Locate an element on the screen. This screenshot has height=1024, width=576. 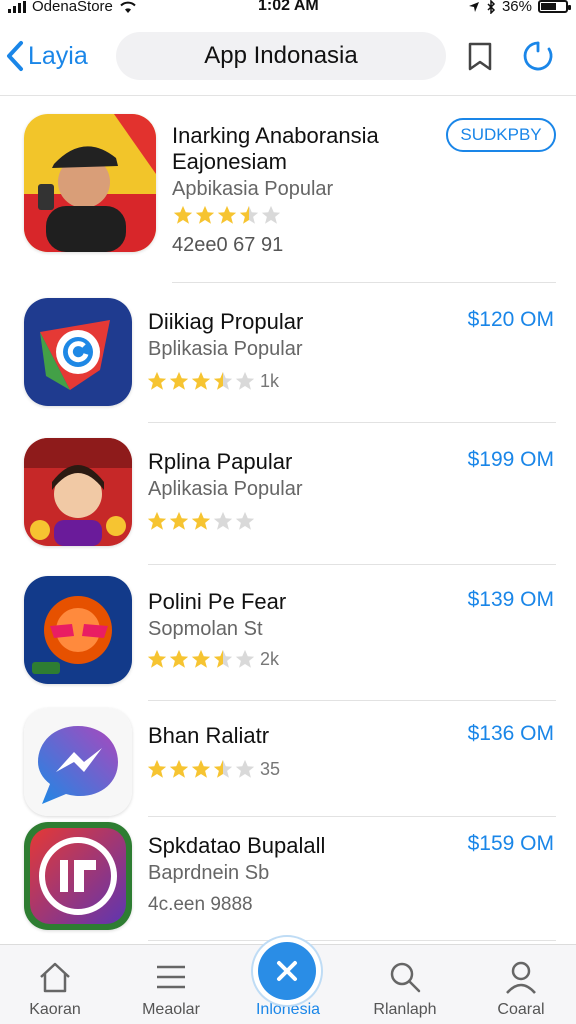
price-label: $199 OM is located at coordinates (511, 460).